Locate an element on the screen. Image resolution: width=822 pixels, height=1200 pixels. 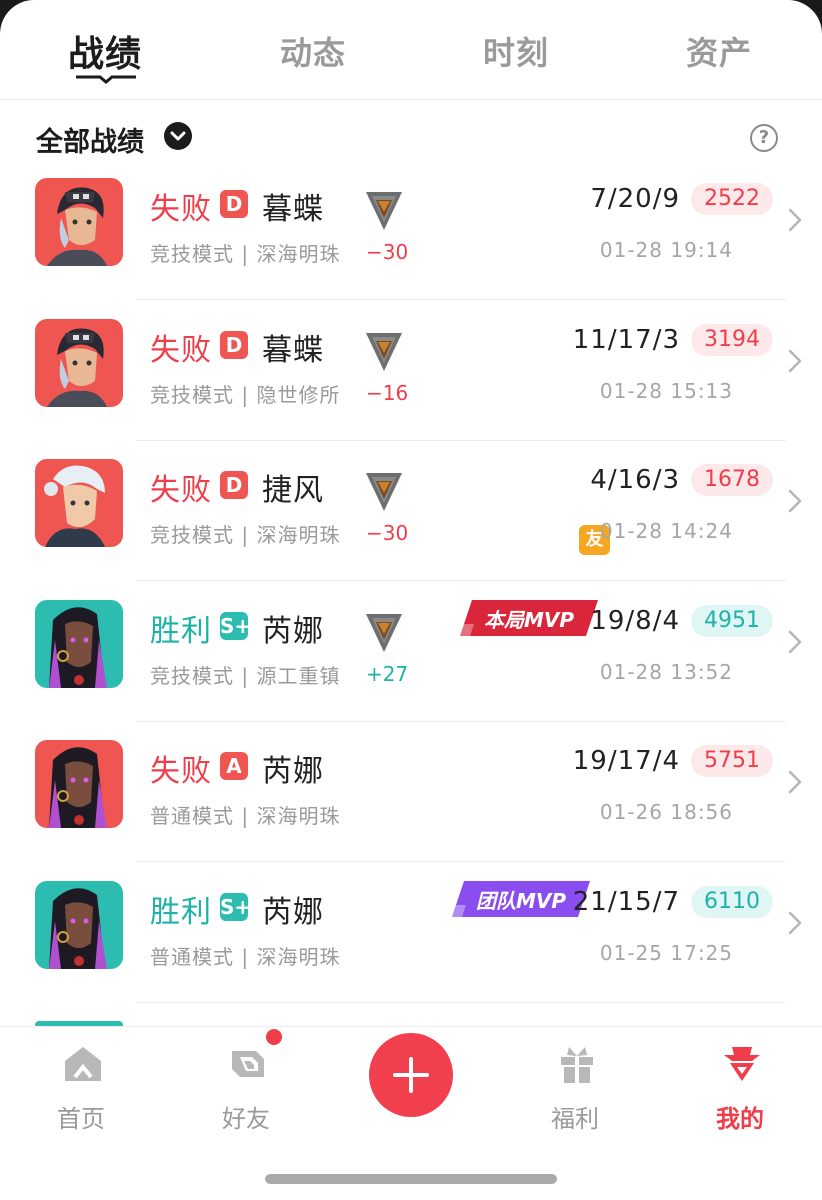
match-row: 失败 D 暮蝶竞技模式 | 深海明珠 −30 7/20/9 2522 01-28 19:14 is located at coordinates (411, 230).